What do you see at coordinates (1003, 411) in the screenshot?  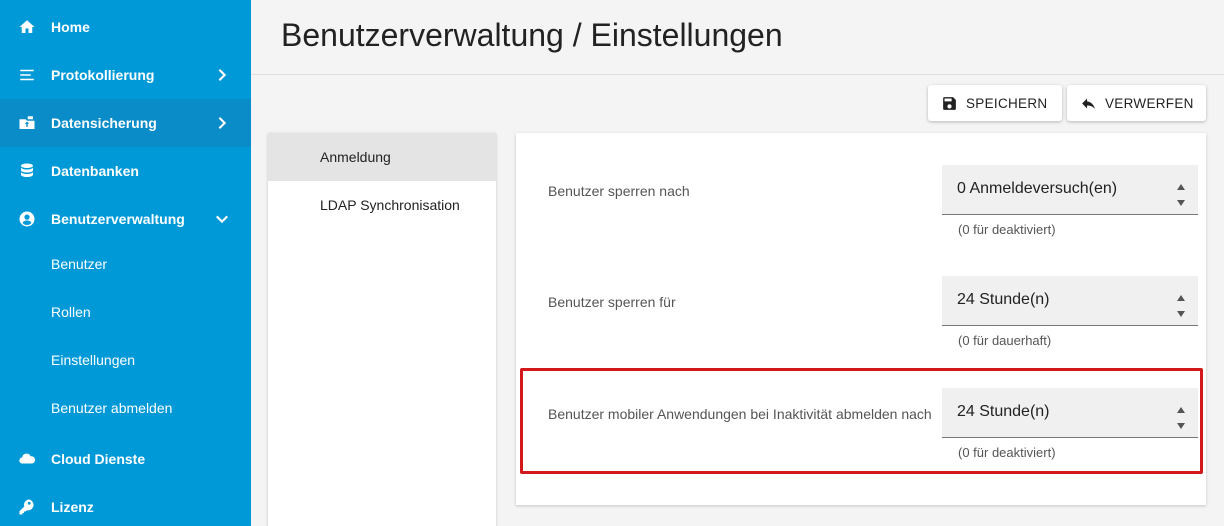 I see `mobile-inactivity-logout-value: 24 Stunde(n)` at bounding box center [1003, 411].